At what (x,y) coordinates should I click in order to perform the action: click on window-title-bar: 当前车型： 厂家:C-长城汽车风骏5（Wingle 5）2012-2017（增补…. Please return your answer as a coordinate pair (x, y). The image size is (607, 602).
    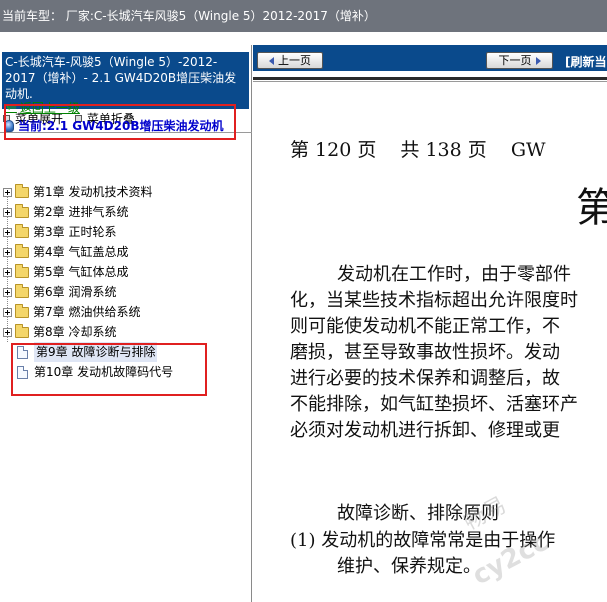
    Looking at the image, I should click on (303, 16).